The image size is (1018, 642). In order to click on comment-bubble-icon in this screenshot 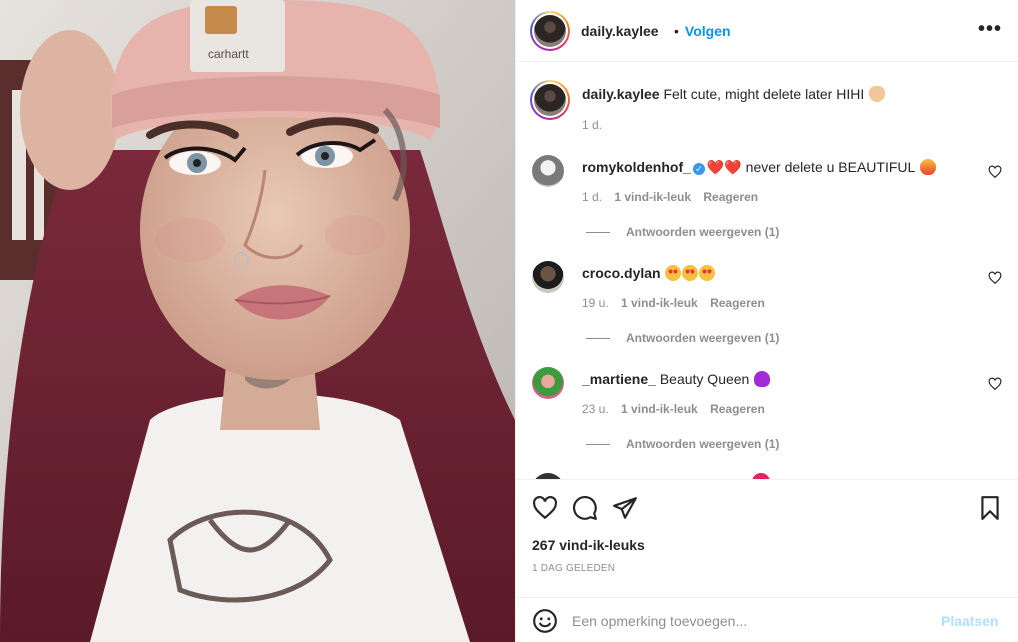, I will do `click(585, 508)`.